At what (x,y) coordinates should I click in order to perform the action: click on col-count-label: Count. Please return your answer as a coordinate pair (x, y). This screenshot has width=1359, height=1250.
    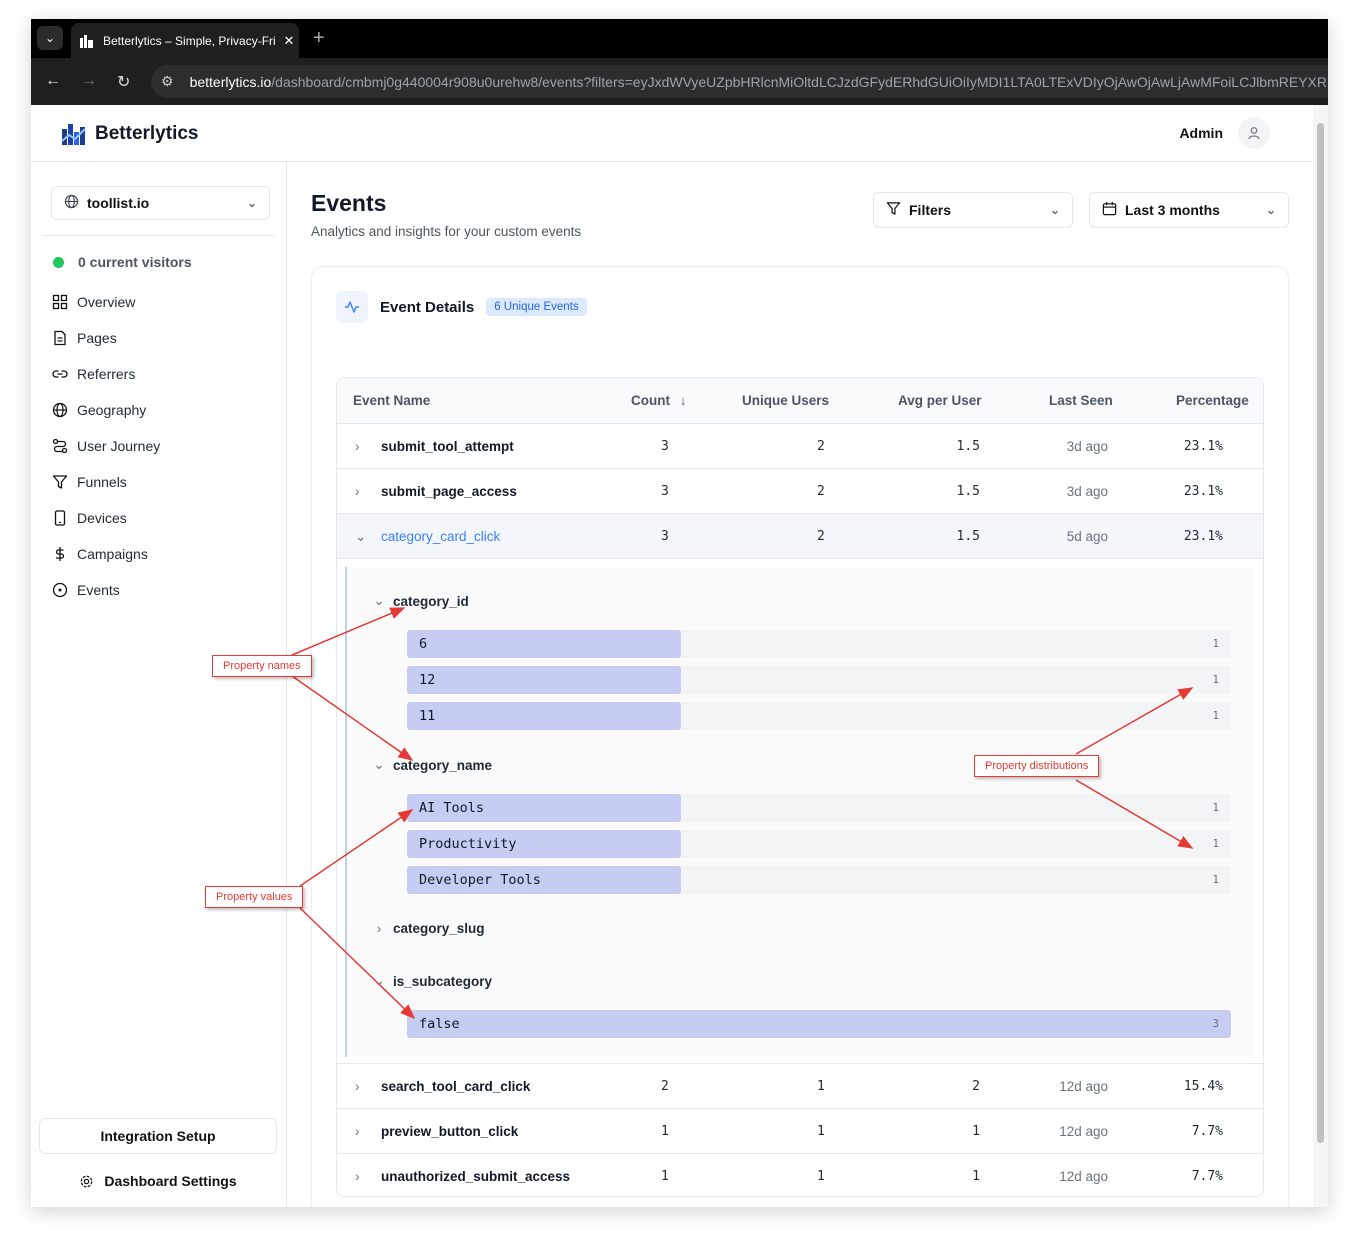
    Looking at the image, I should click on (650, 400).